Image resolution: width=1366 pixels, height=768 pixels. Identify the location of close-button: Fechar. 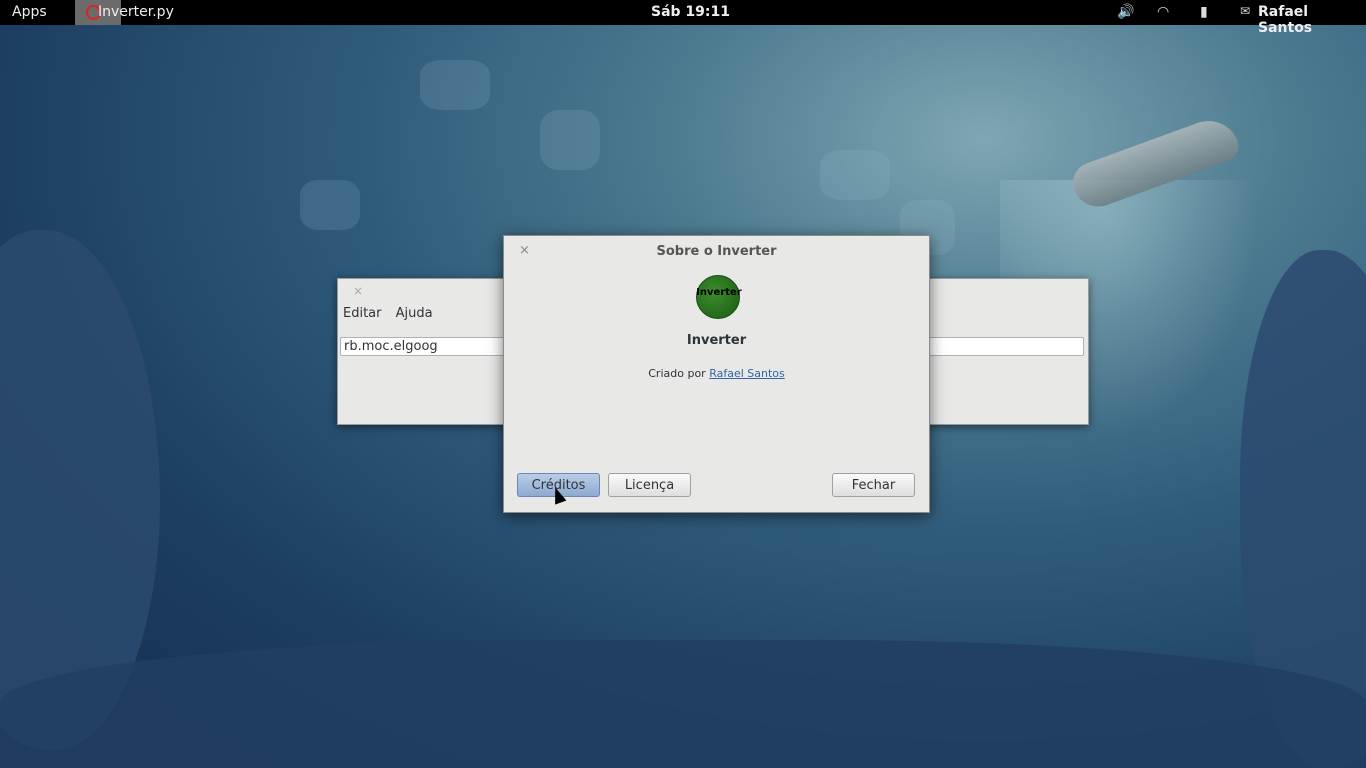
(873, 485).